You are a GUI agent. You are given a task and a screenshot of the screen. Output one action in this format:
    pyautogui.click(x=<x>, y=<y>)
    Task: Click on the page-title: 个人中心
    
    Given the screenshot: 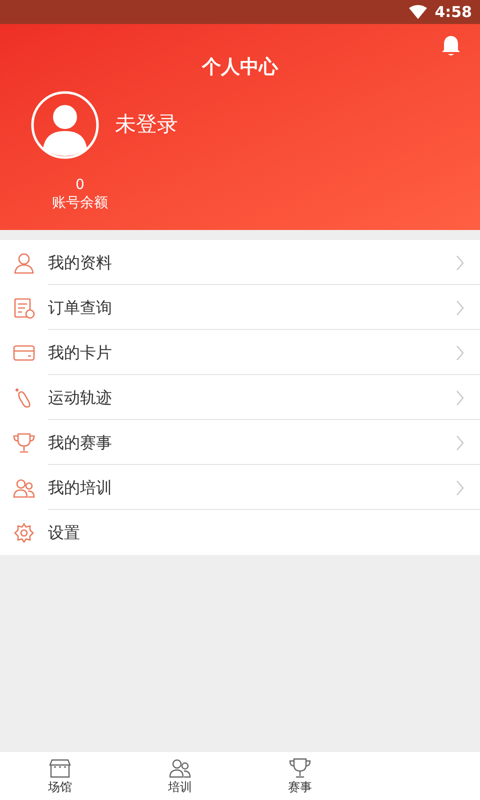 What is the action you would take?
    pyautogui.click(x=240, y=67)
    